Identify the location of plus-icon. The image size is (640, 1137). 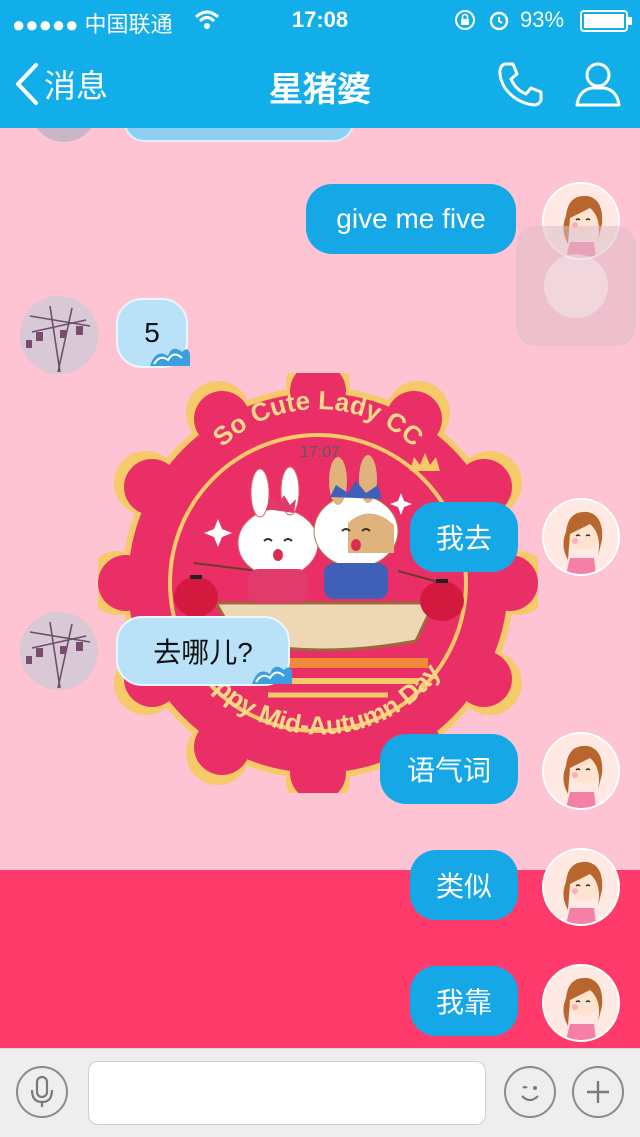
(598, 1092).